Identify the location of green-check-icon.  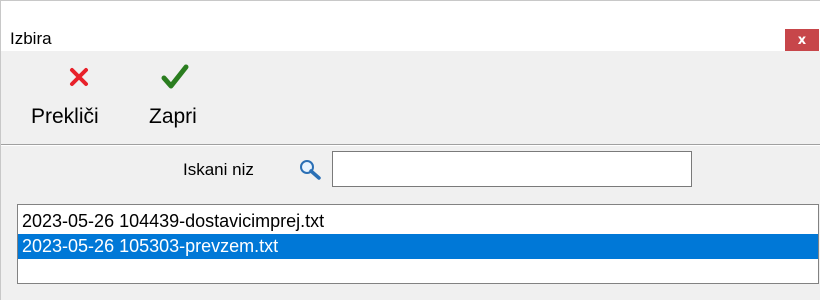
(175, 77).